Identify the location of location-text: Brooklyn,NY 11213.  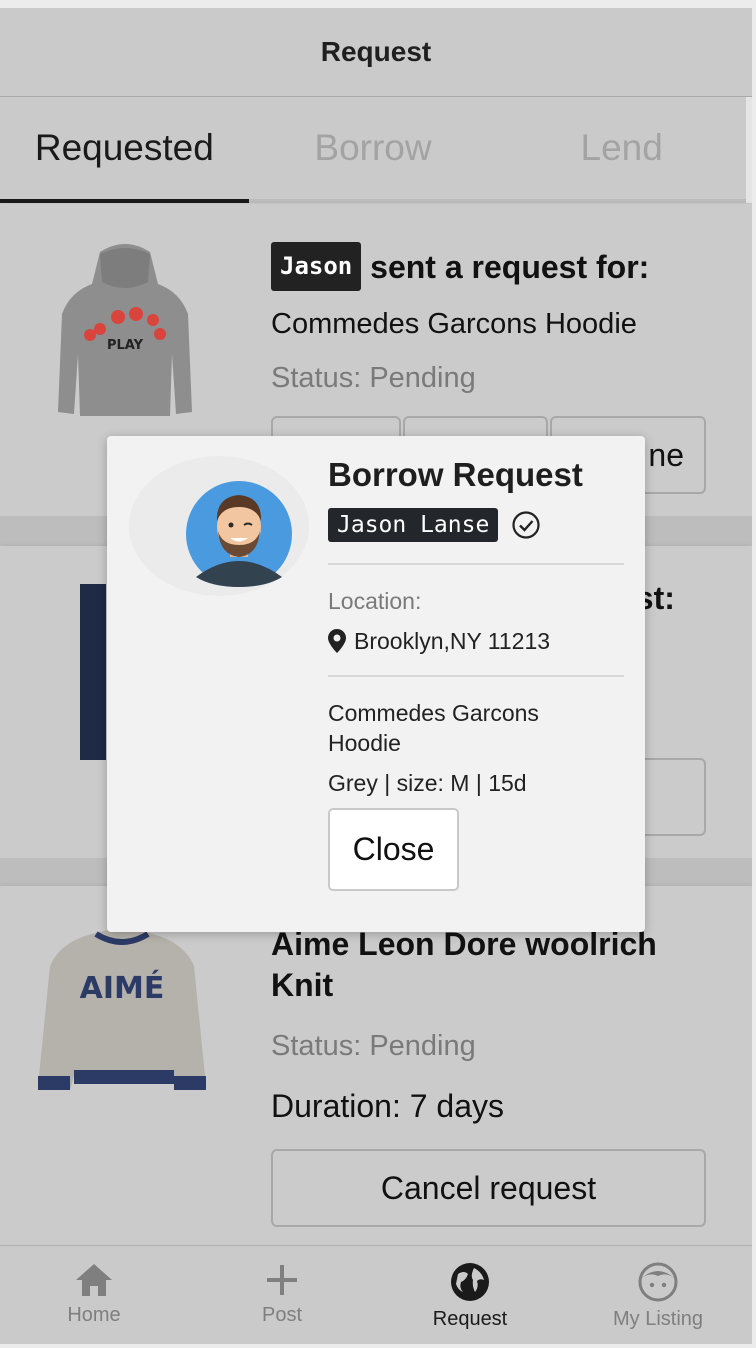
(452, 641).